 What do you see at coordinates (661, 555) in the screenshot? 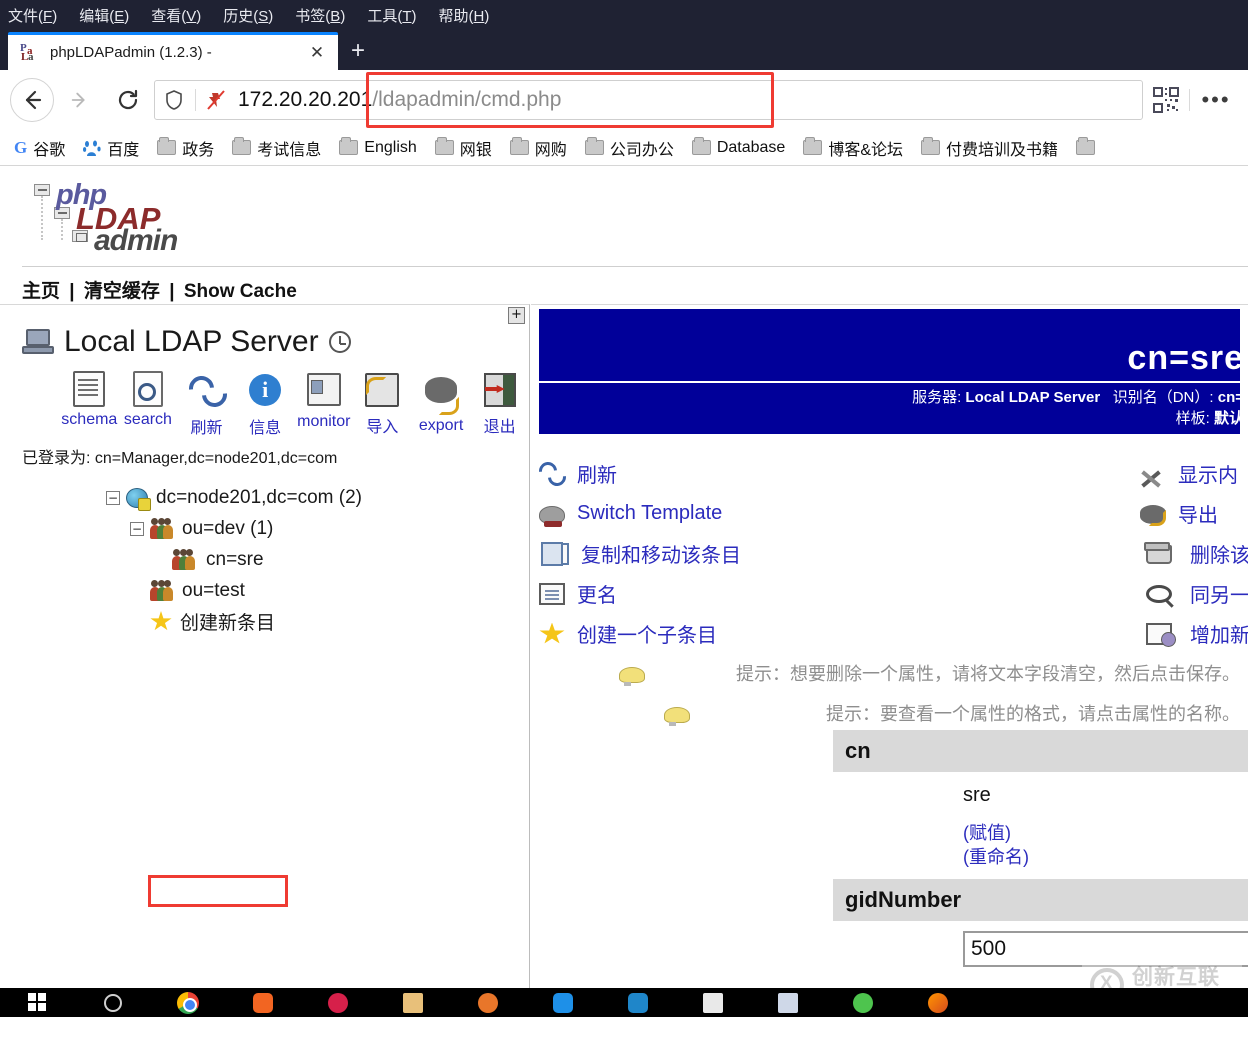
I see `action-label: 复制和移动该条目` at bounding box center [661, 555].